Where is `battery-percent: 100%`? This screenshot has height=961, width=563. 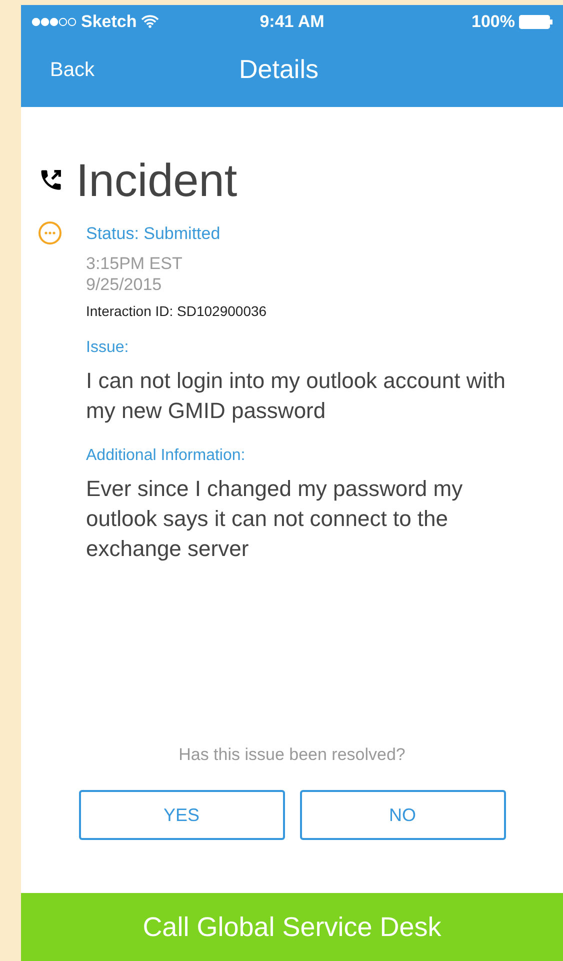 battery-percent: 100% is located at coordinates (493, 21).